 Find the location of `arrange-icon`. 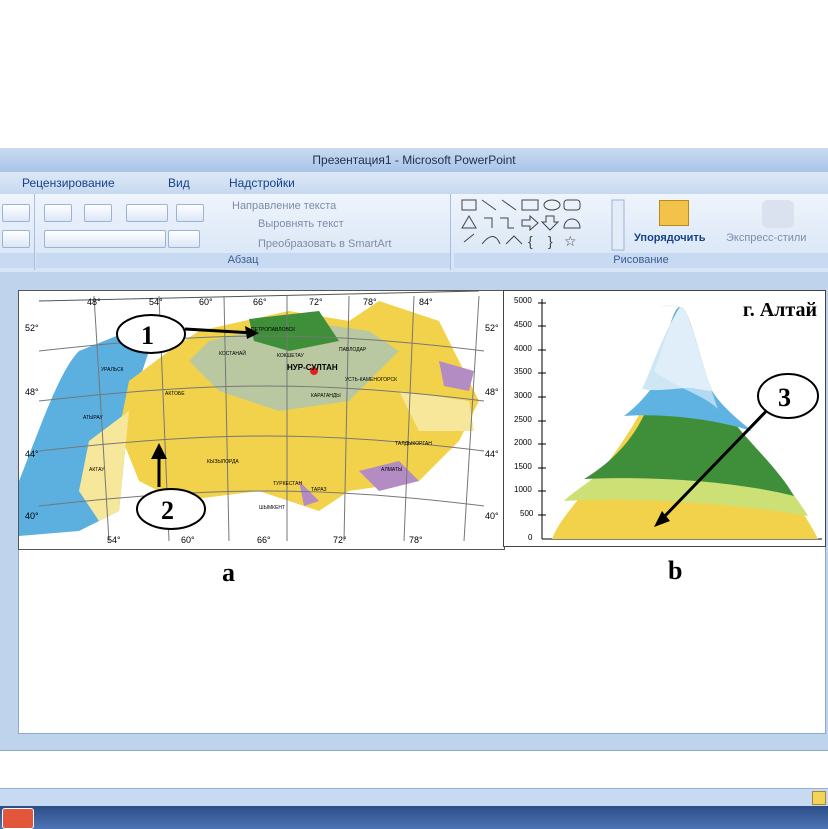

arrange-icon is located at coordinates (674, 213).